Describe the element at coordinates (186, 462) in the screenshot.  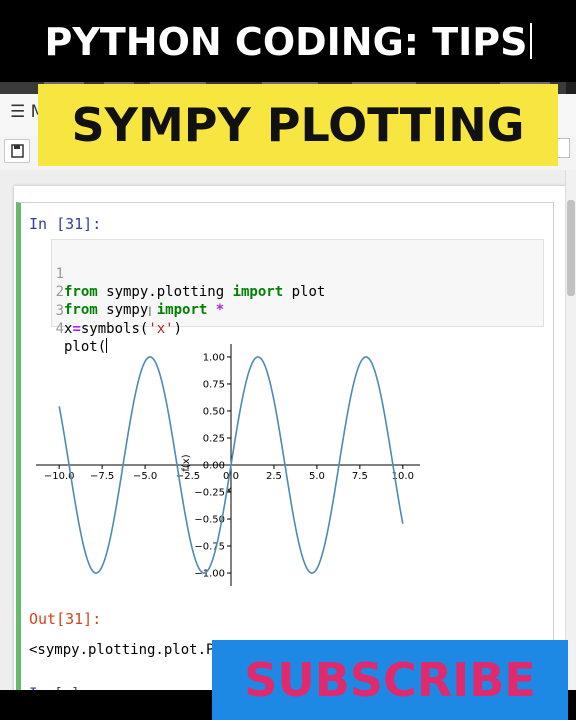
I see `y-axis-label: f(x)` at that location.